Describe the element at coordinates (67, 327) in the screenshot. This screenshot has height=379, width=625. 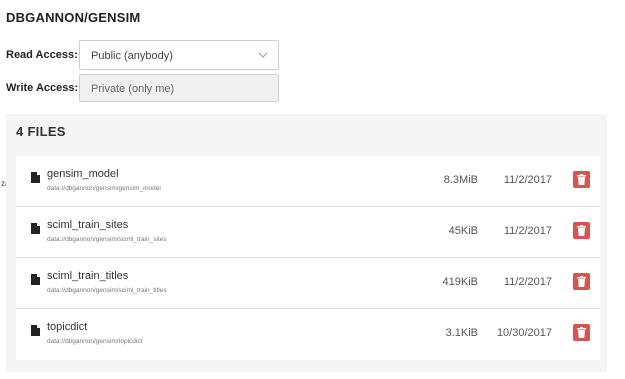
I see `file-name: topicdict` at that location.